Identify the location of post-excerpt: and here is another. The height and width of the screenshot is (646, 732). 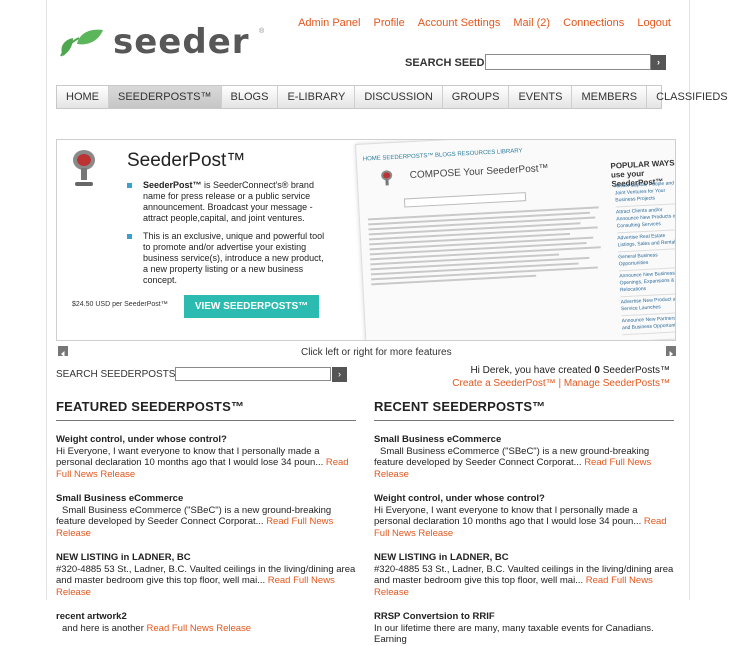
(104, 628).